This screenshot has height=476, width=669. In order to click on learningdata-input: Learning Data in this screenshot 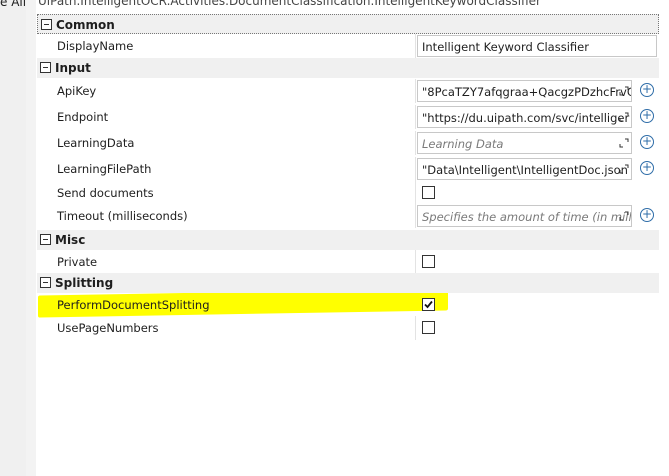, I will do `click(524, 143)`.